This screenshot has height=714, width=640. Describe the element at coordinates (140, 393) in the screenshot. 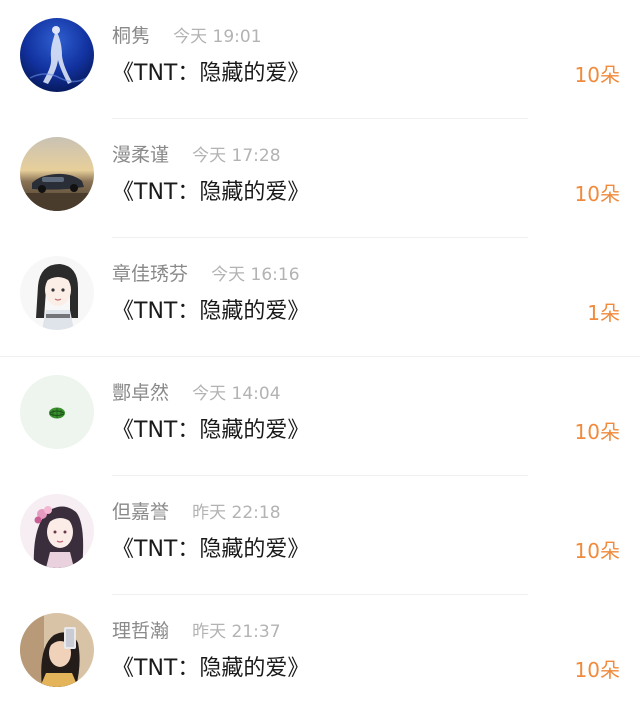

I see `user-name: 酆卓然` at that location.